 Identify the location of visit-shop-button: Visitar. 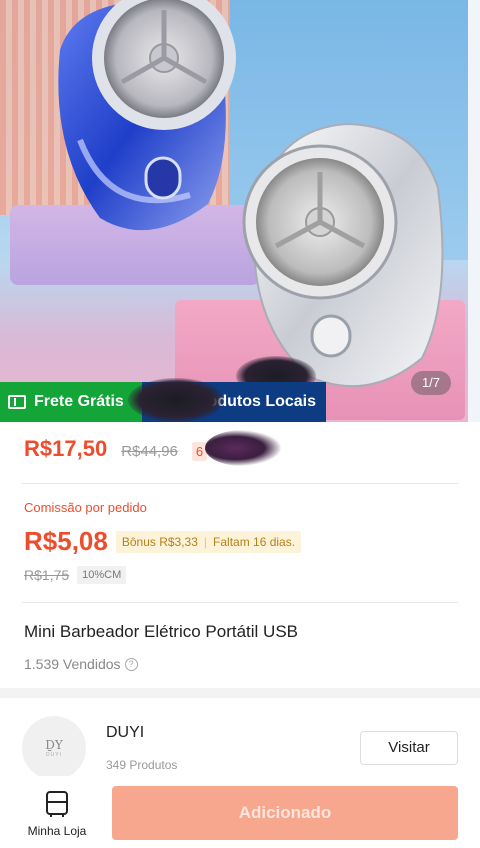
(409, 748).